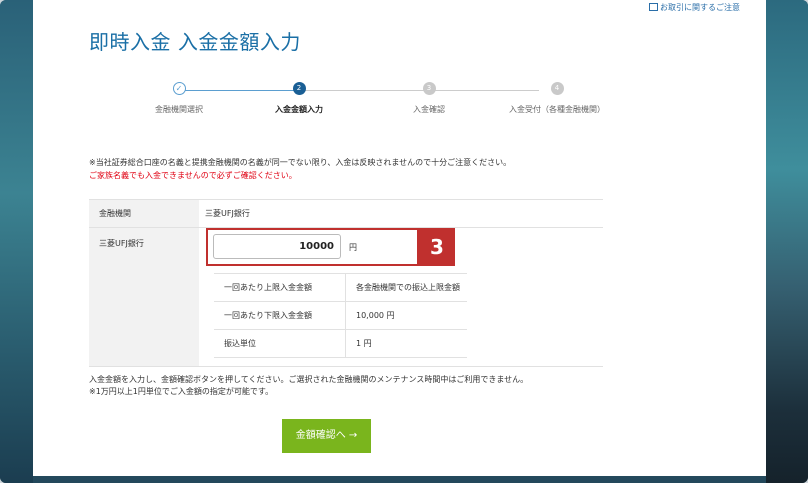 The image size is (808, 483). Describe the element at coordinates (280, 343) in the screenshot. I see `limit-key: 振込単位` at that location.